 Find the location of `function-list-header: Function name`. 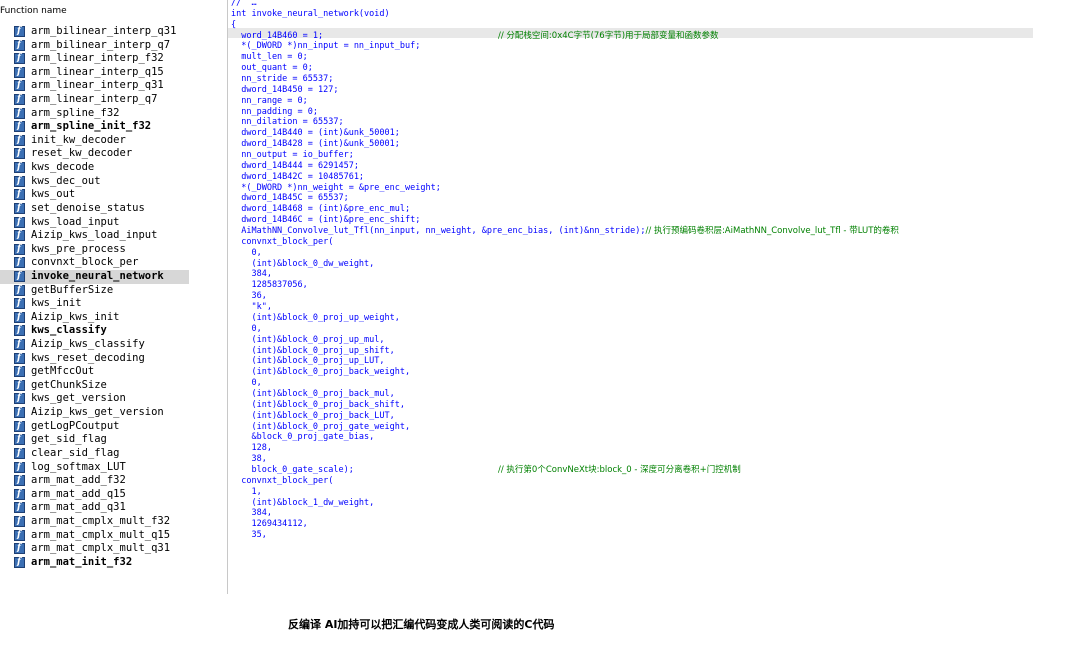

function-list-header: Function name is located at coordinates (33, 13).